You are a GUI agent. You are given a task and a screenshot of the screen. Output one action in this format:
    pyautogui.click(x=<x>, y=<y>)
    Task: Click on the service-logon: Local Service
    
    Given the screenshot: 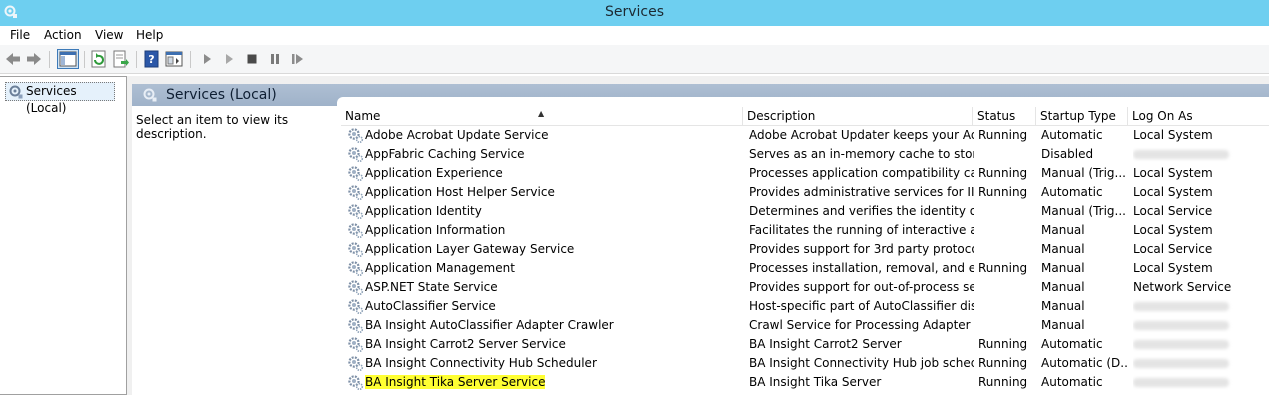 What is the action you would take?
    pyautogui.click(x=1173, y=211)
    